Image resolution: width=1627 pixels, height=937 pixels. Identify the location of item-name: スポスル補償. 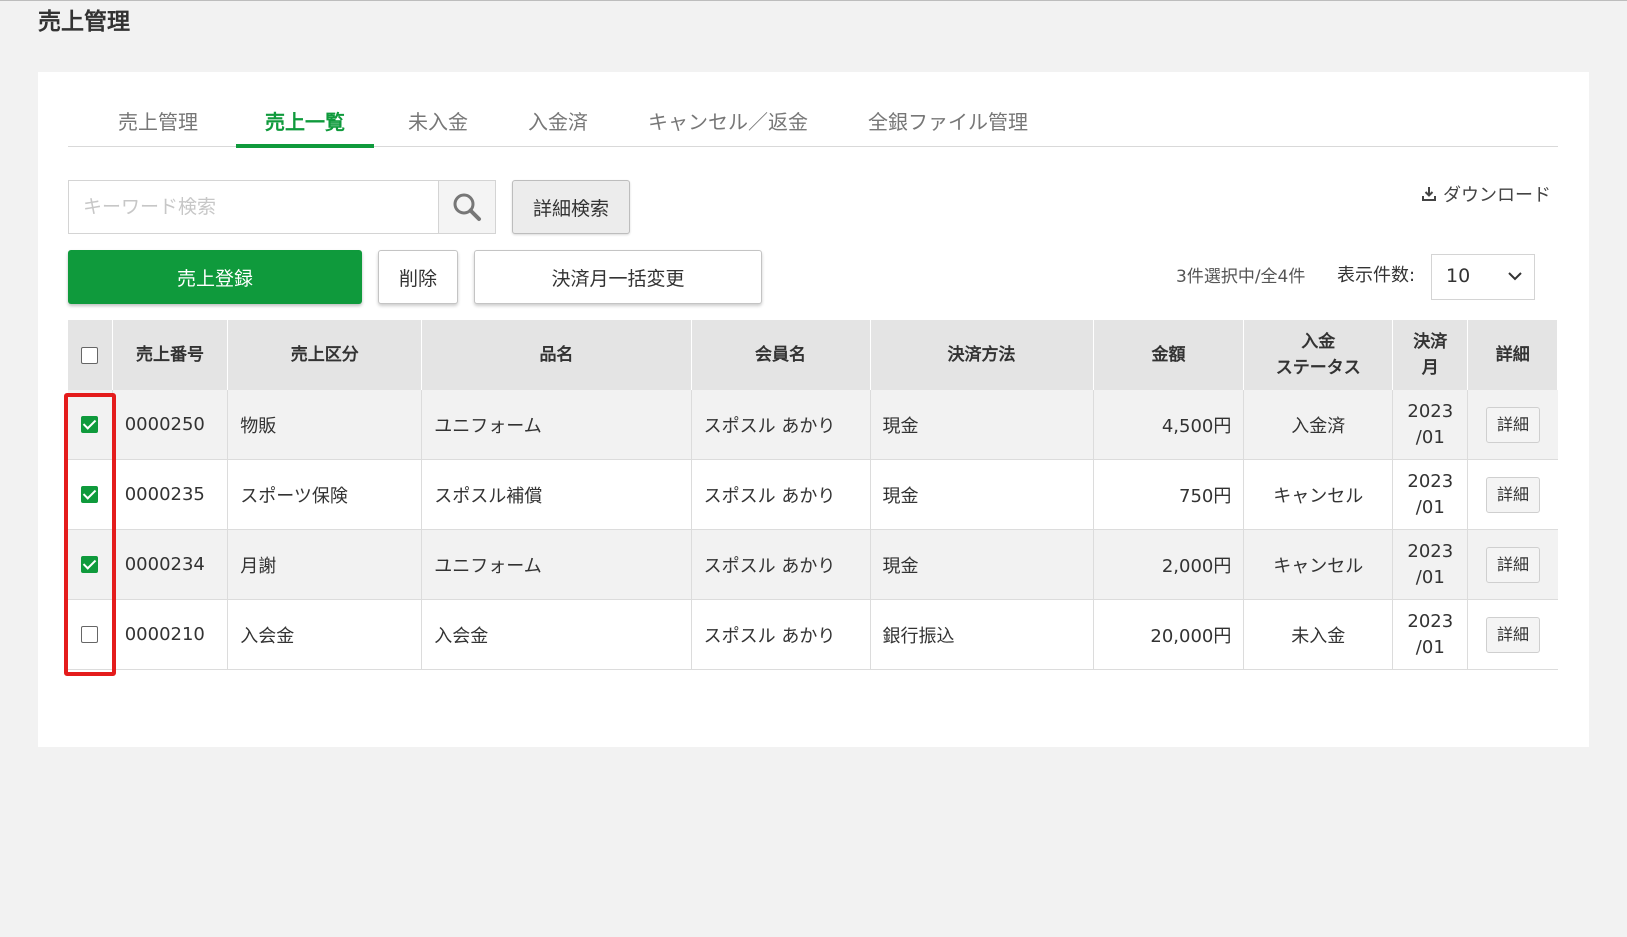
(556, 494).